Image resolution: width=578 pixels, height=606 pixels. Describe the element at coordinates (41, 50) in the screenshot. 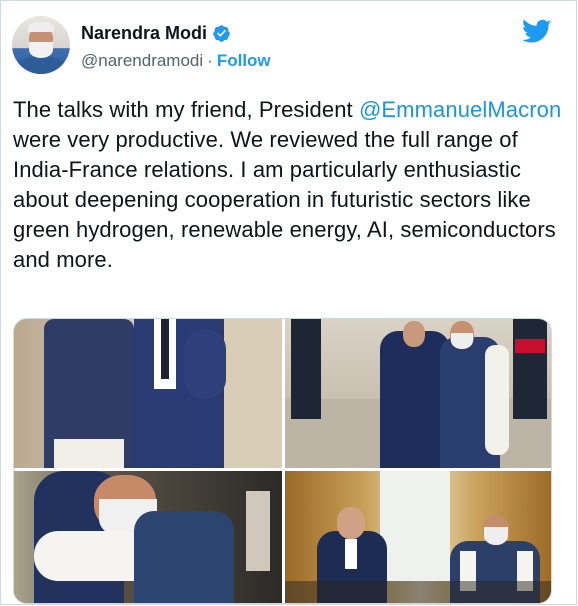

I see `avatar-beard` at that location.